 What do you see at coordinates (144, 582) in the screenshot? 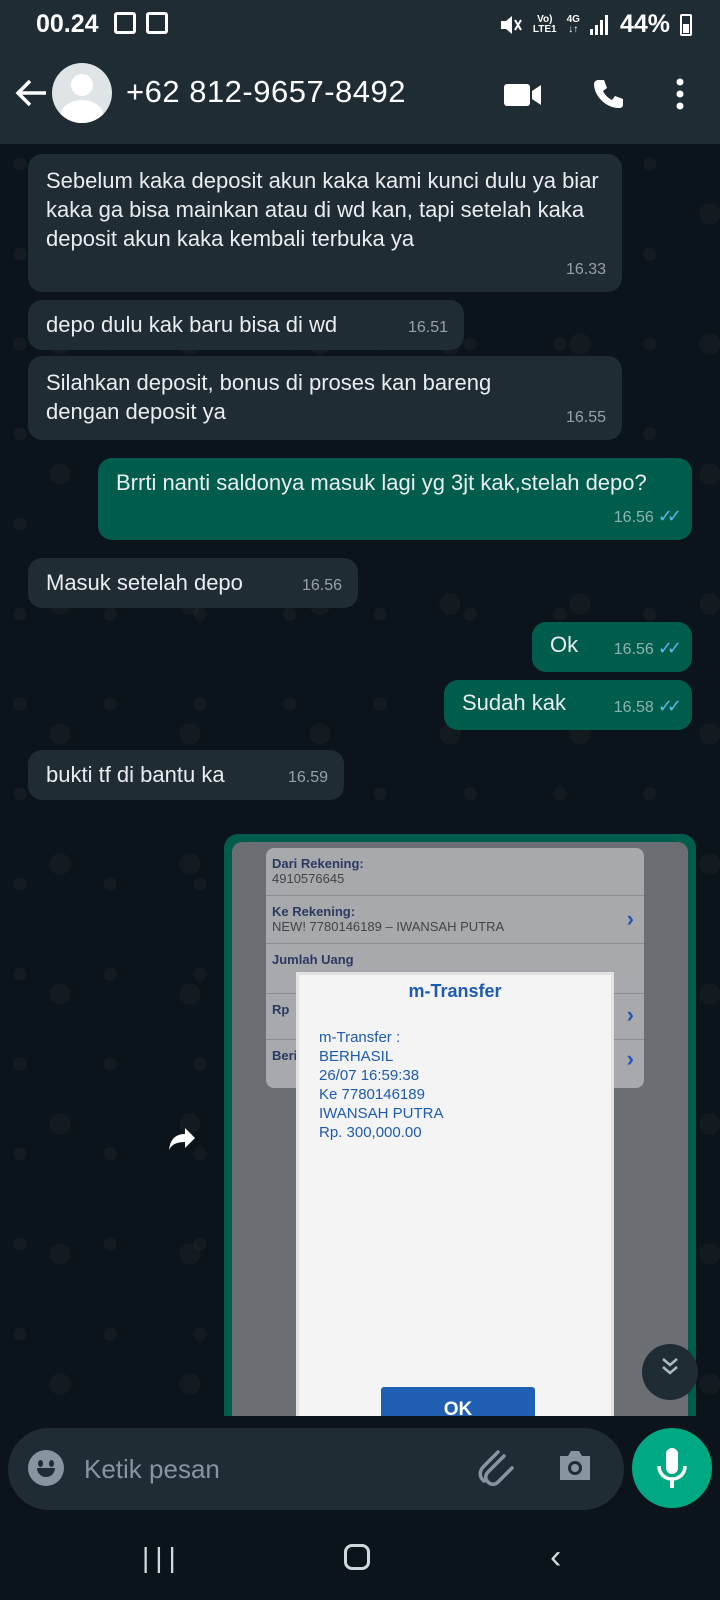
I see `message-text: Masuk setelah depo` at bounding box center [144, 582].